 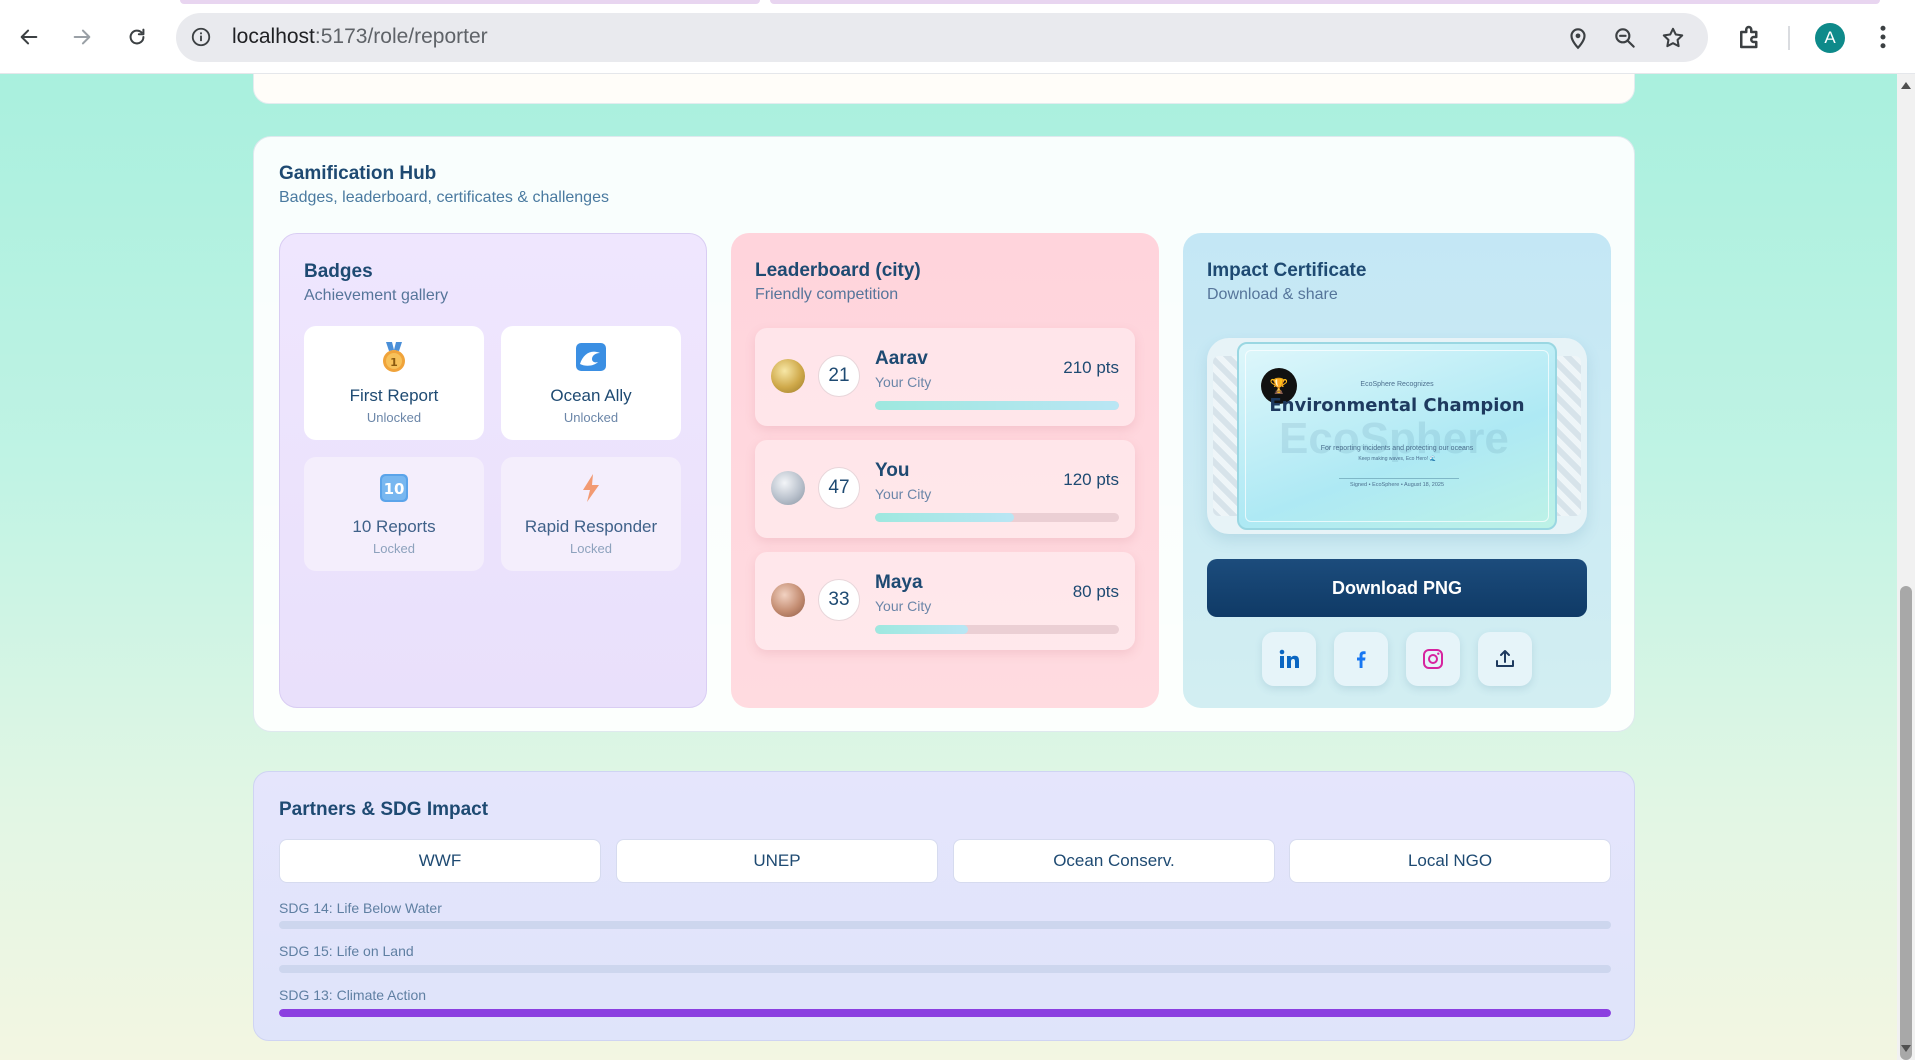 I want to click on player-points: 210 pts, so click(x=1091, y=367).